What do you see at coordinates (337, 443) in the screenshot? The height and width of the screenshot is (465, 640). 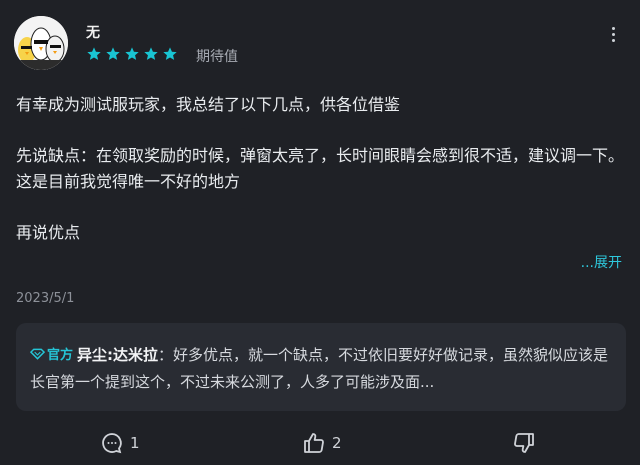 I see `like-count: 2` at bounding box center [337, 443].